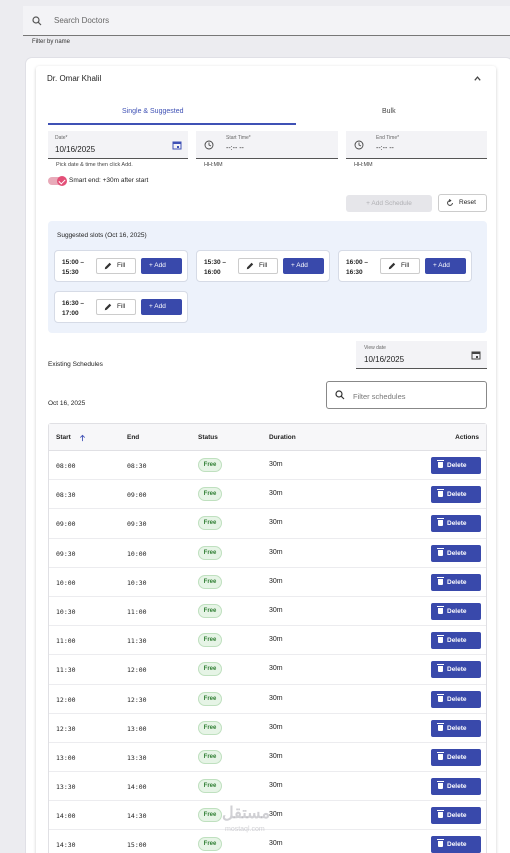 The image size is (510, 853). What do you see at coordinates (109, 180) in the screenshot?
I see `smart-end-label: Smart end: +30m after start` at bounding box center [109, 180].